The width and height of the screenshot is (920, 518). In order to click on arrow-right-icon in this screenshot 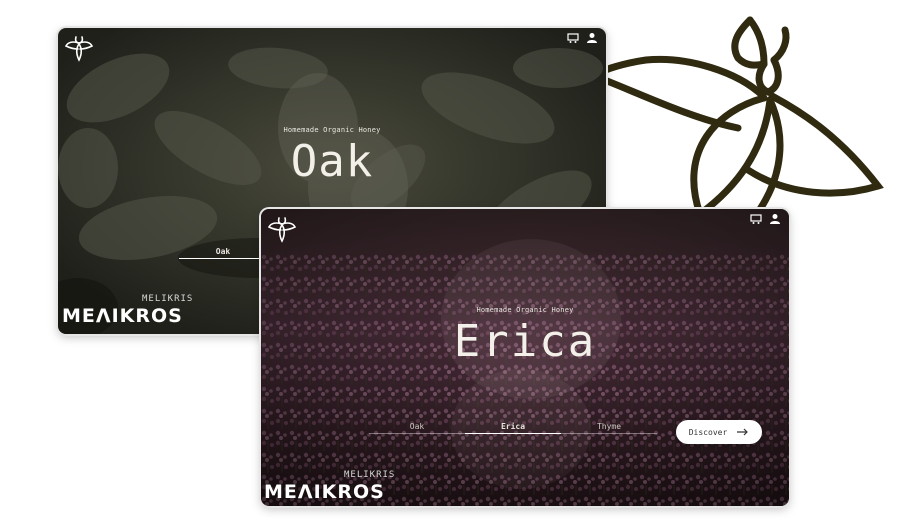, I will do `click(743, 432)`.